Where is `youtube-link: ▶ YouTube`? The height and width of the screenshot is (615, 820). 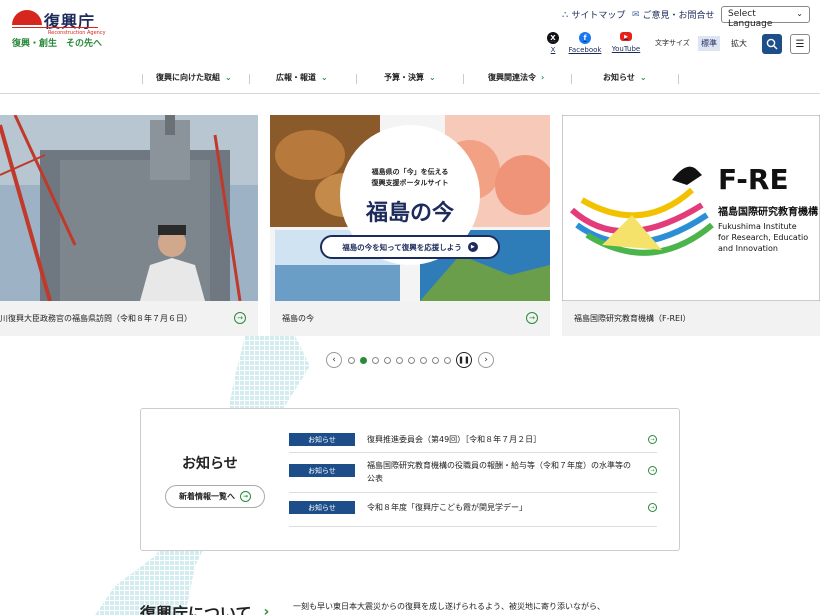
youtube-link: ▶ YouTube is located at coordinates (626, 42).